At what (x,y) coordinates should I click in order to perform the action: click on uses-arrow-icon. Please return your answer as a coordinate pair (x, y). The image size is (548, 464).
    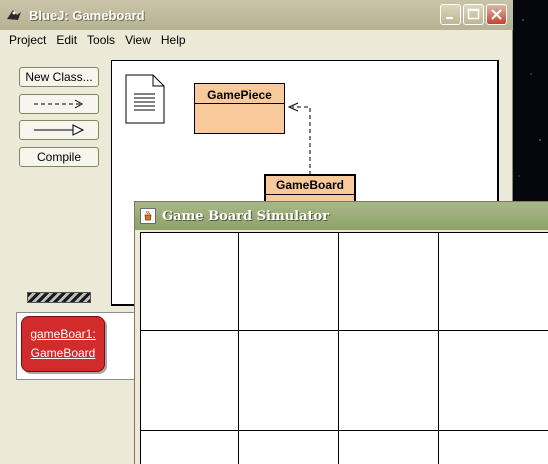
    Looking at the image, I should click on (59, 104).